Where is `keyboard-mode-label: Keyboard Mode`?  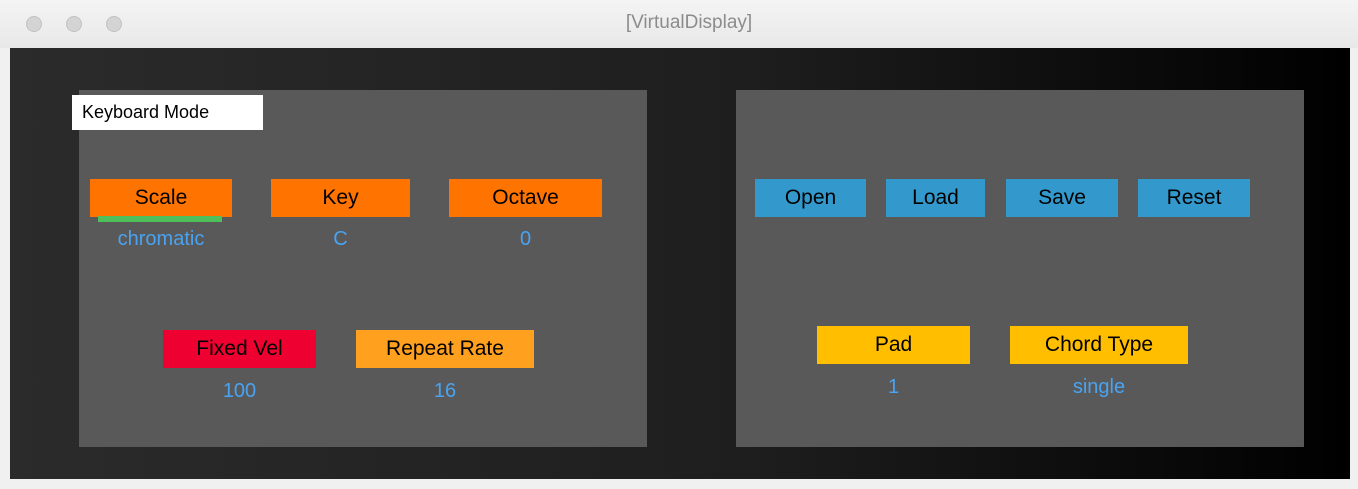 keyboard-mode-label: Keyboard Mode is located at coordinates (167, 112).